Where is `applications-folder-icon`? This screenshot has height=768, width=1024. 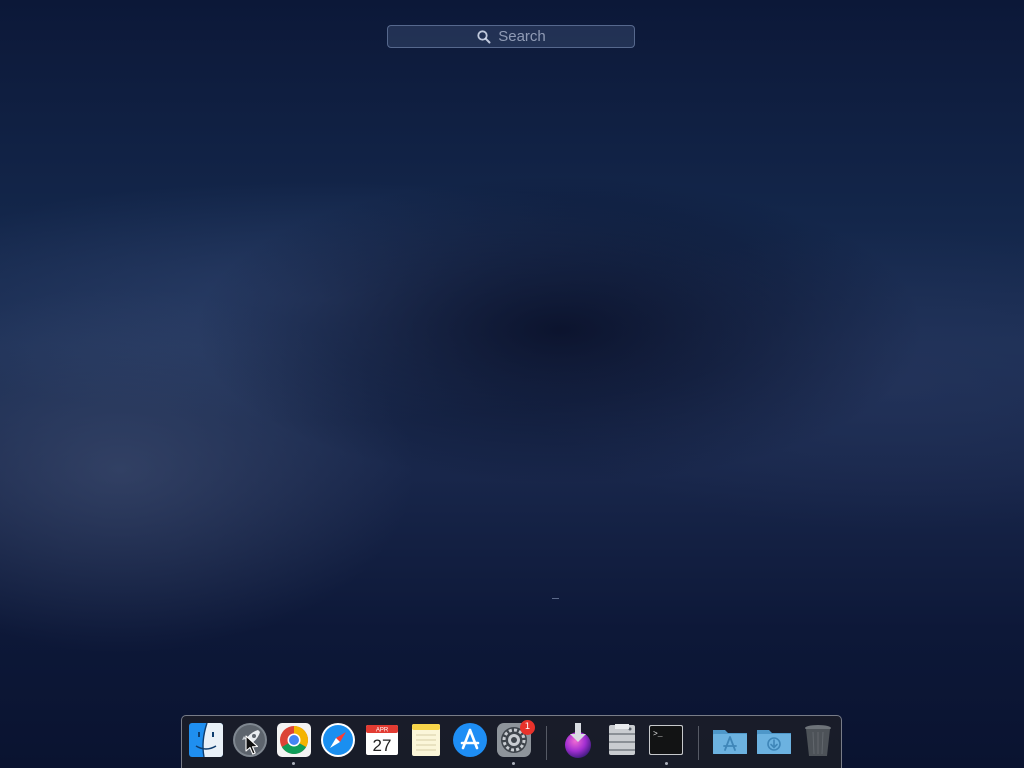
applications-folder-icon is located at coordinates (730, 742).